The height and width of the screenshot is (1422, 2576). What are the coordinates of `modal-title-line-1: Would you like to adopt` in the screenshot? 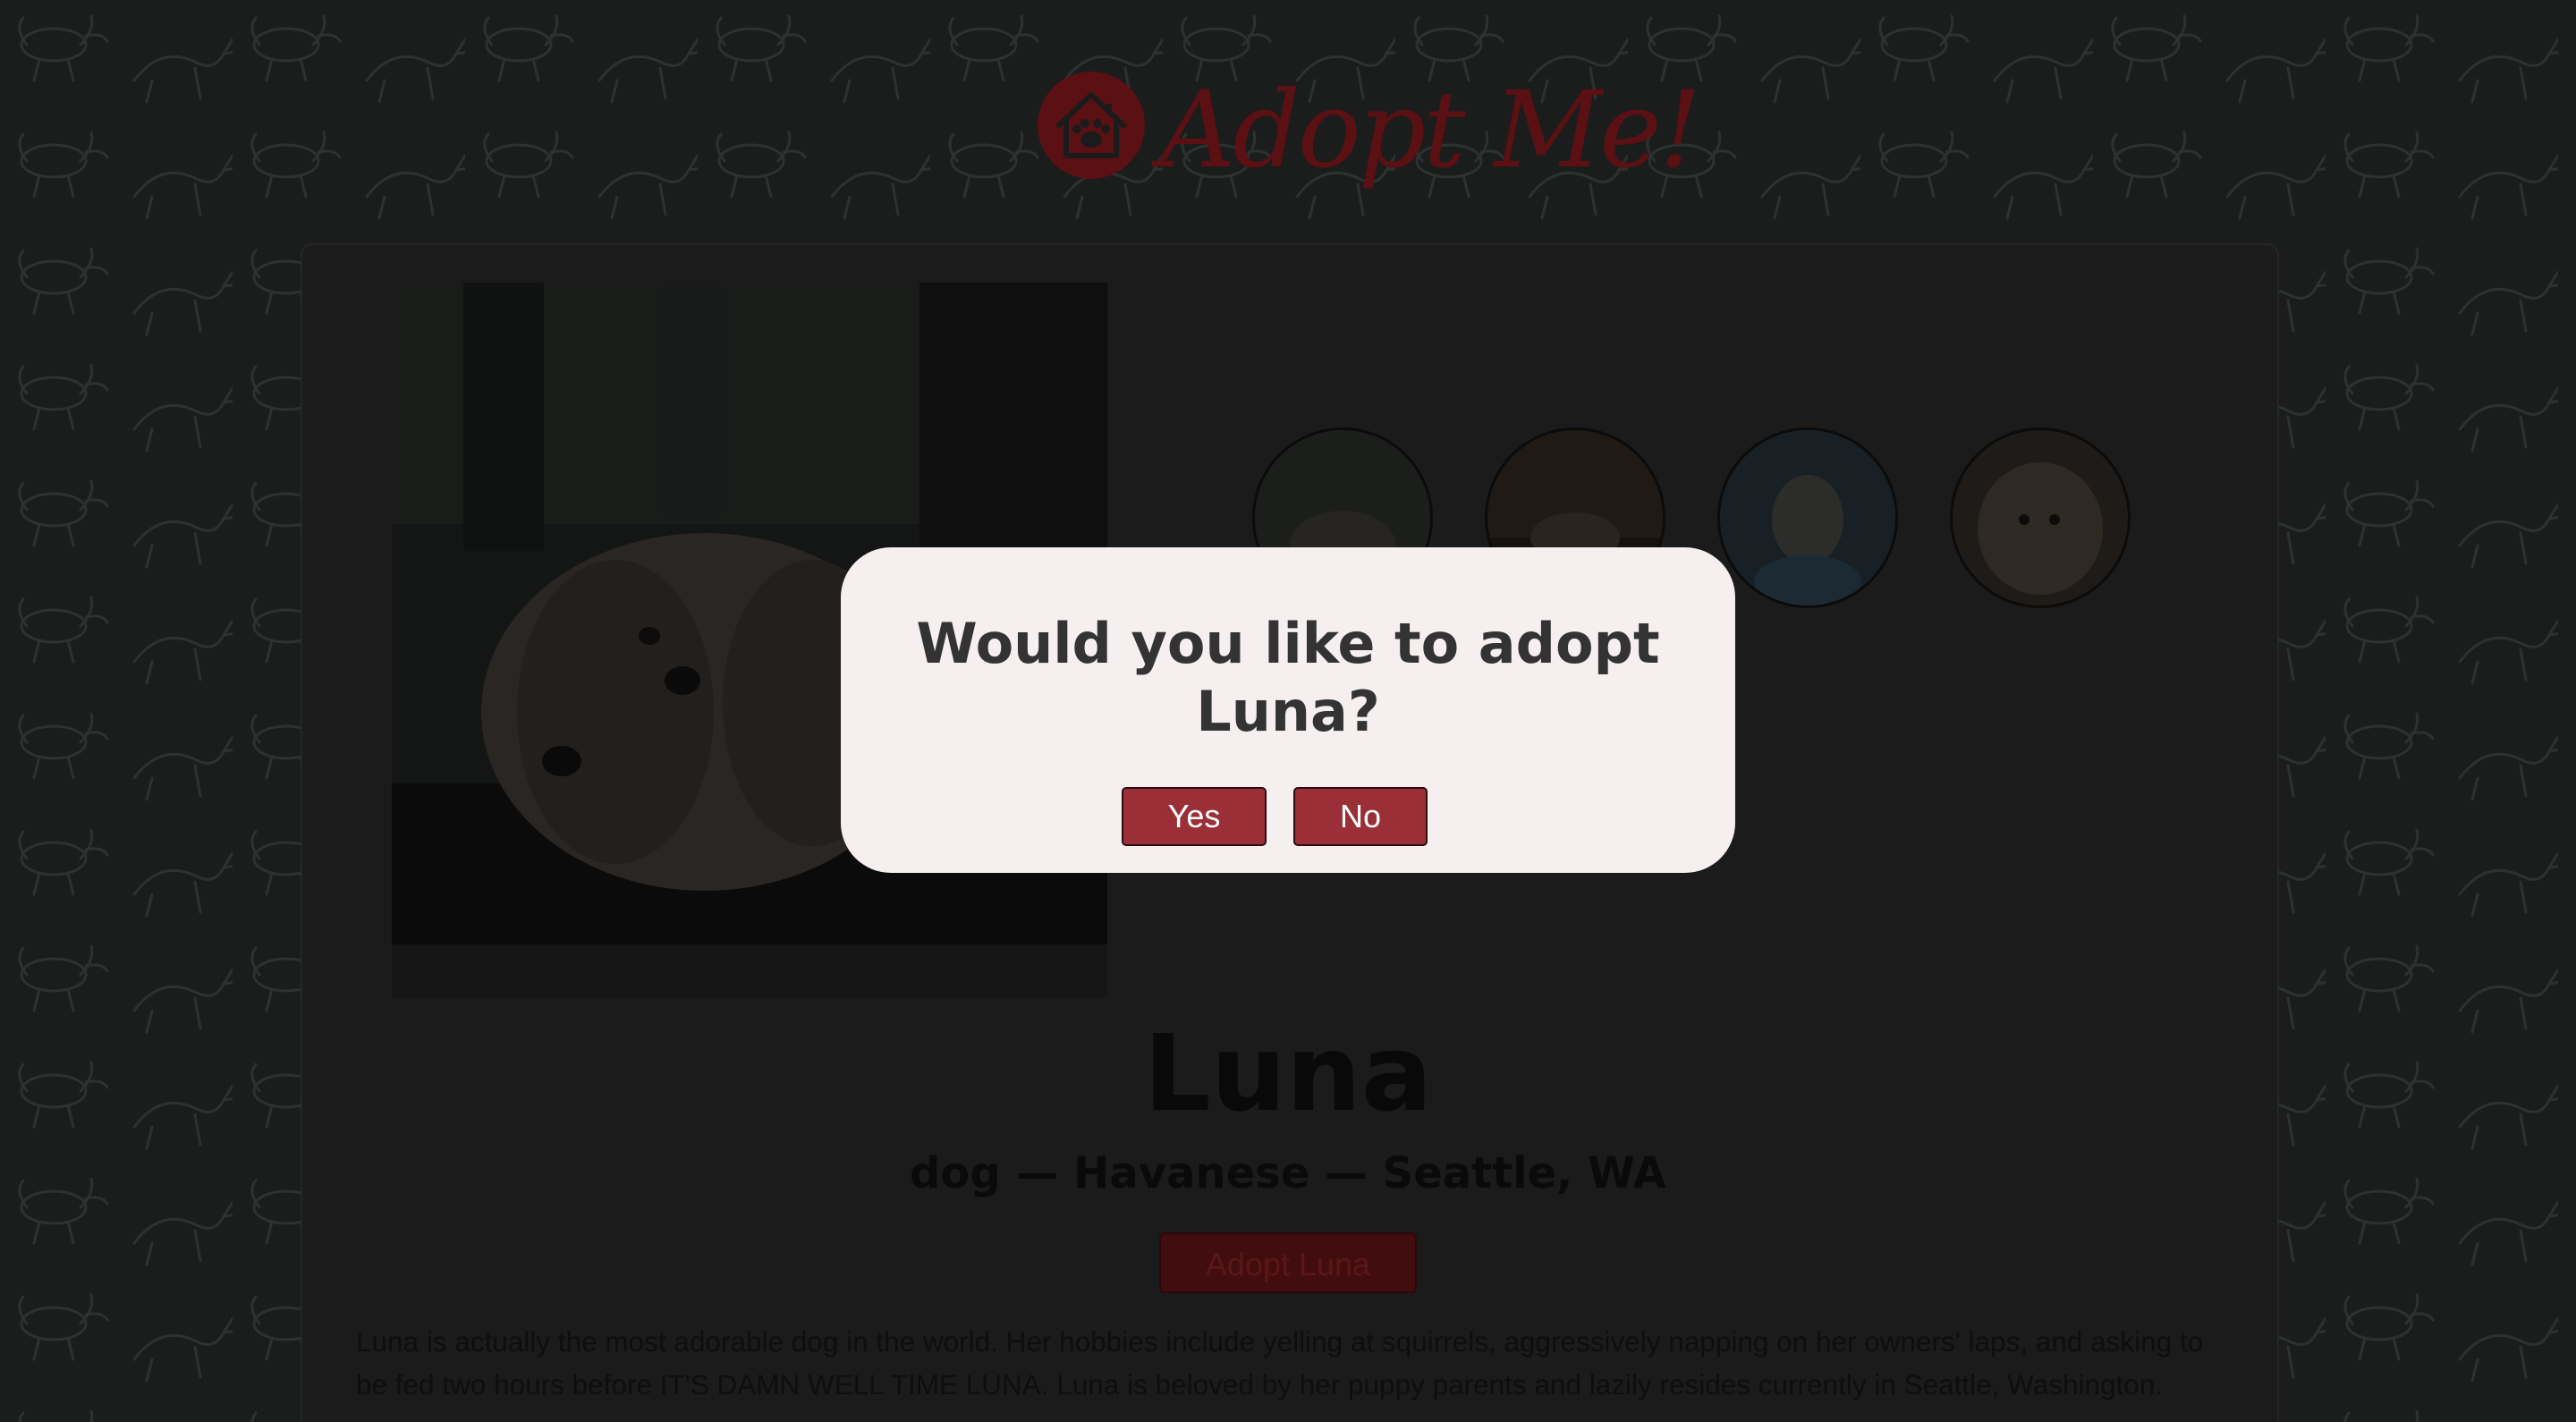 It's located at (1288, 643).